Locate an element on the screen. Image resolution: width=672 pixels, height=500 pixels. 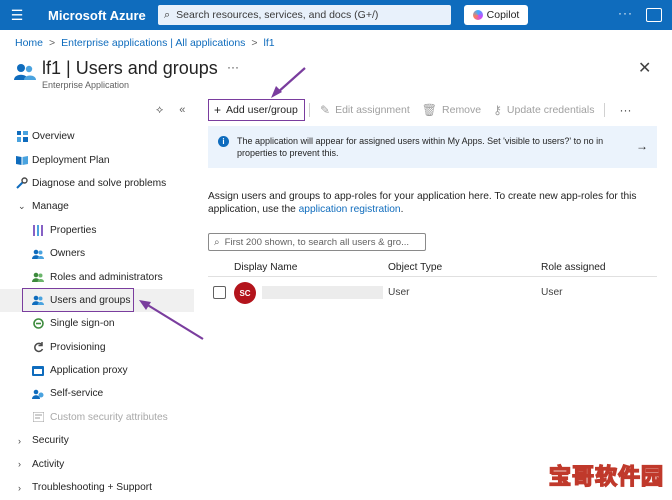
sidebar-group-security: › Security is located at coordinates (97, 440).